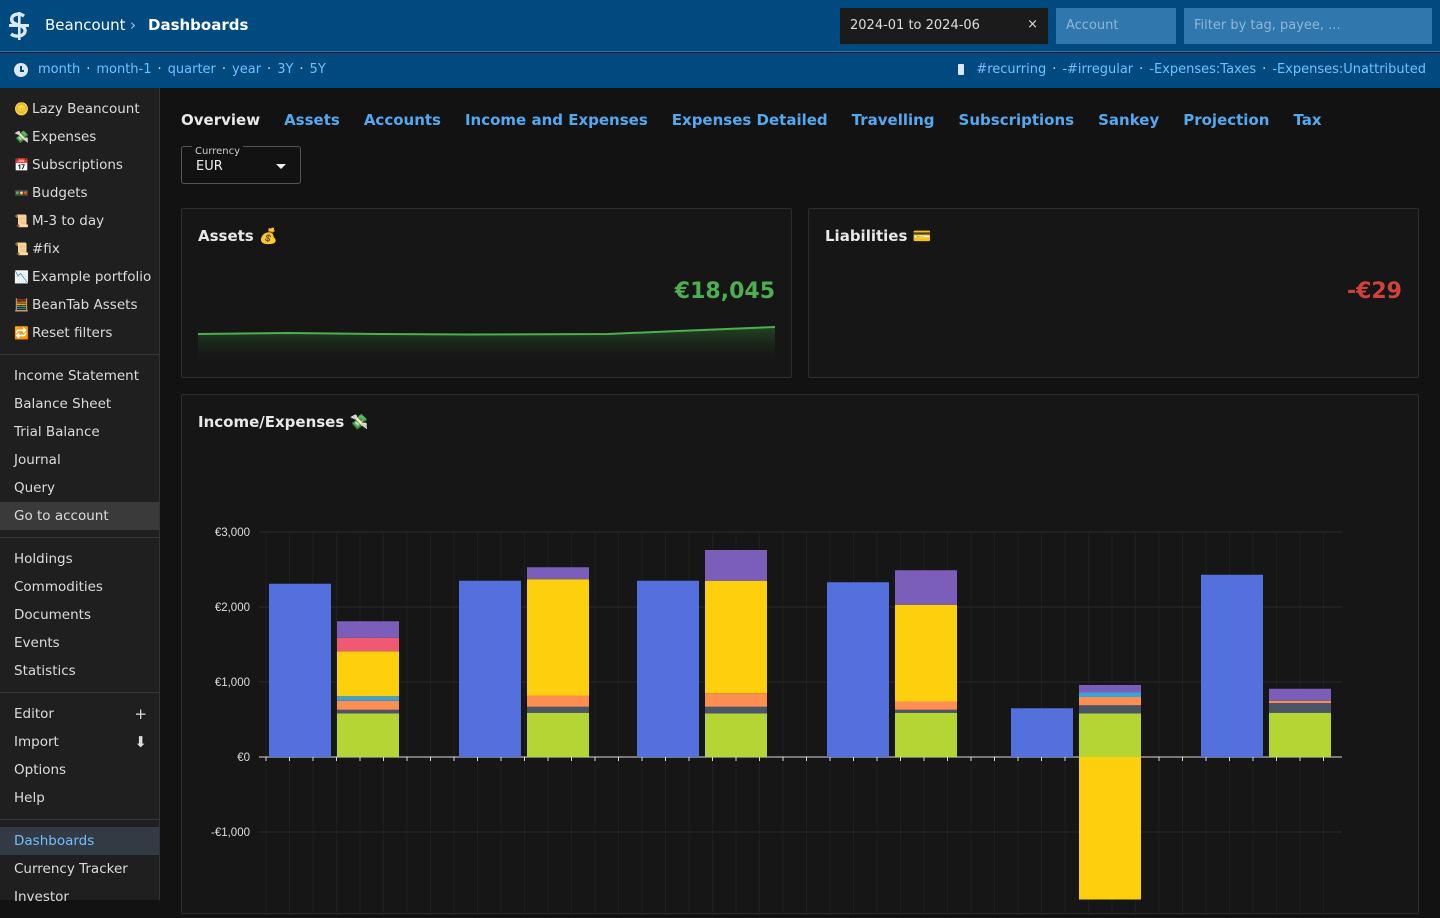 The image size is (1440, 918). I want to click on plus-icon: +, so click(140, 714).